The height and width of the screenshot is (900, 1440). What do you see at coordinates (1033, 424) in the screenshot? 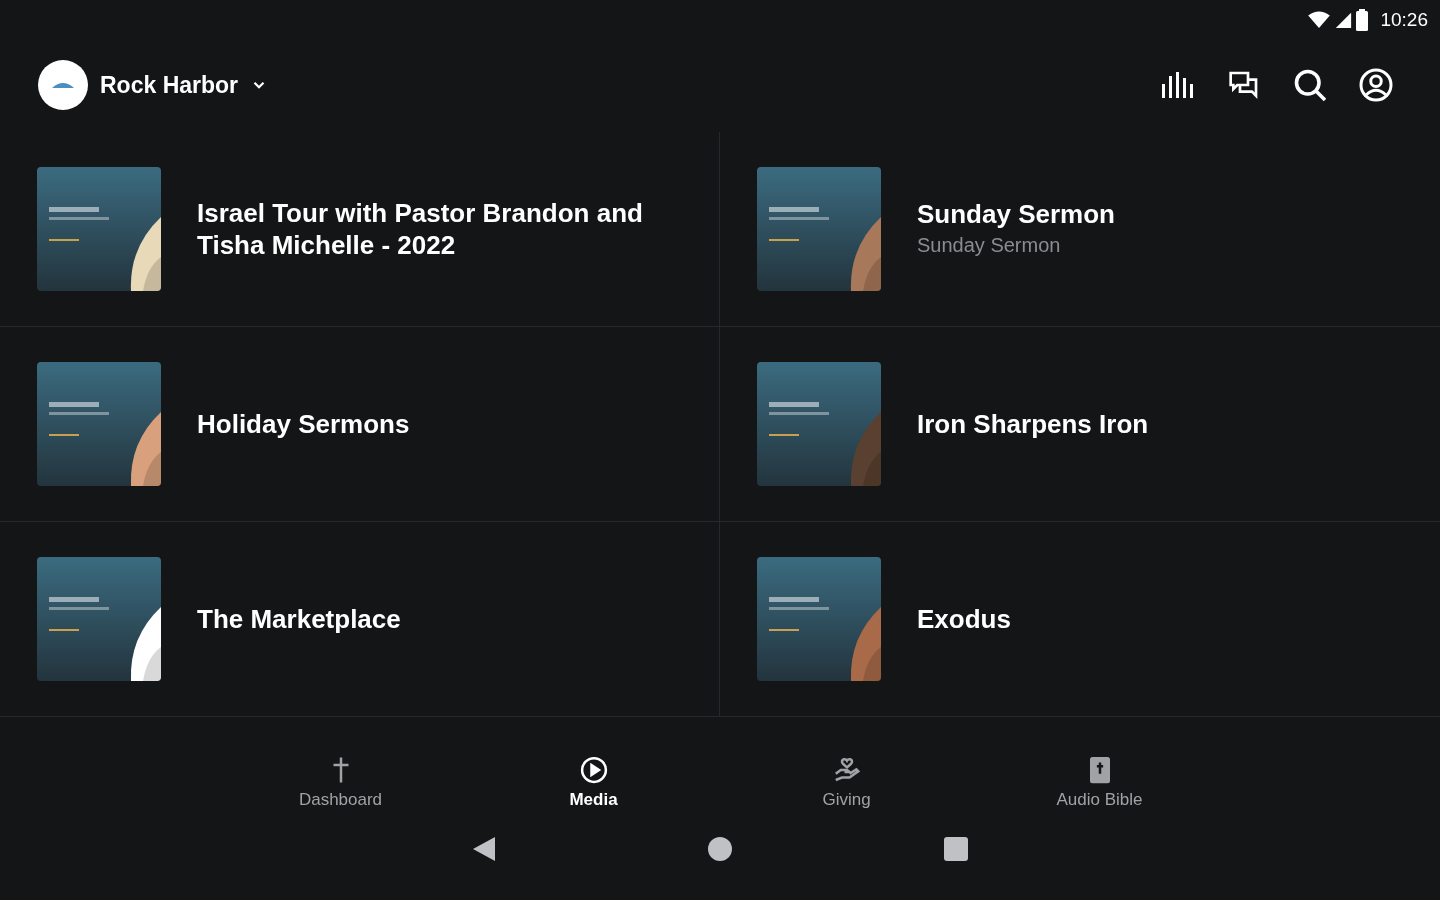
I see `media-title: Iron Sharpens Iron` at bounding box center [1033, 424].